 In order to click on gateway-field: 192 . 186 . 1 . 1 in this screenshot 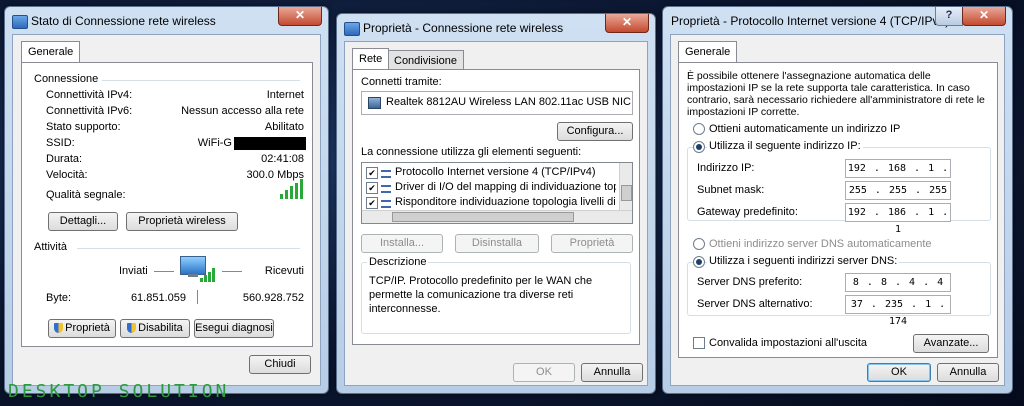, I will do `click(898, 219)`.